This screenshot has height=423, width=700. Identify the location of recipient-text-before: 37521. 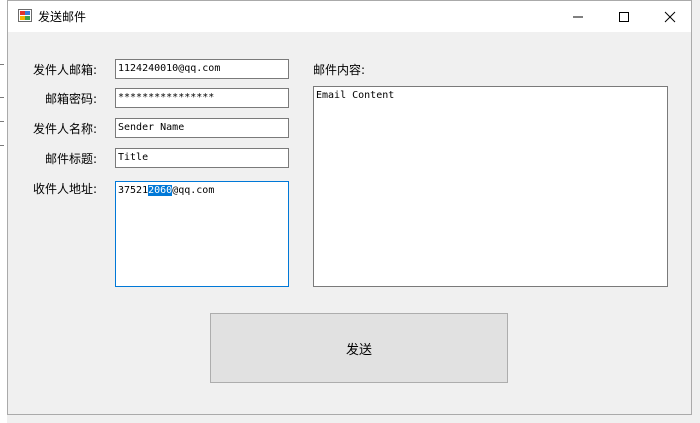
(133, 190).